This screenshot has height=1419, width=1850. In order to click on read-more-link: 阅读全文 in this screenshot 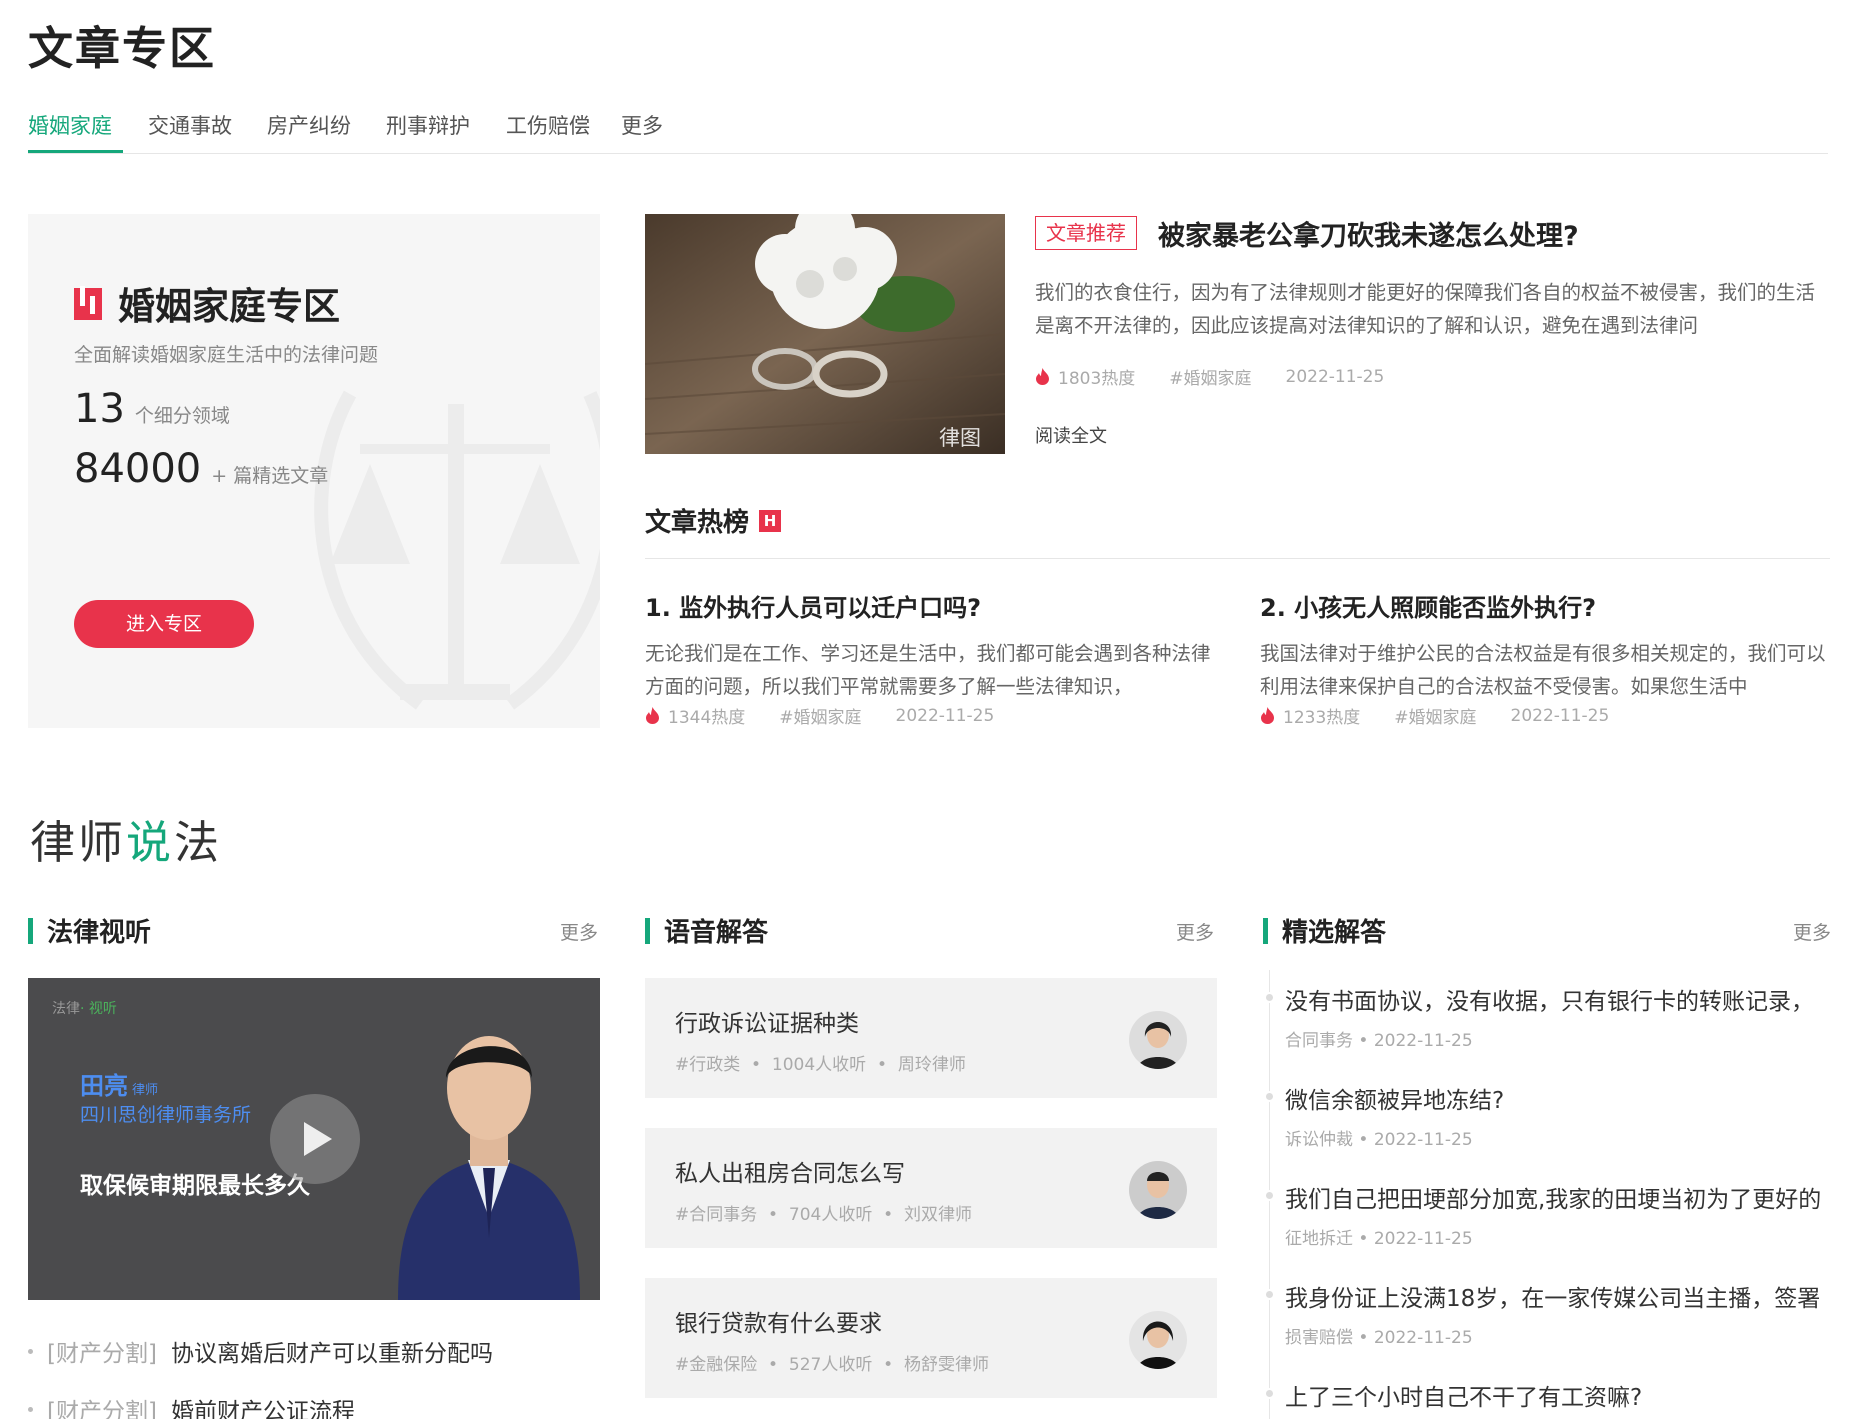, I will do `click(1071, 435)`.